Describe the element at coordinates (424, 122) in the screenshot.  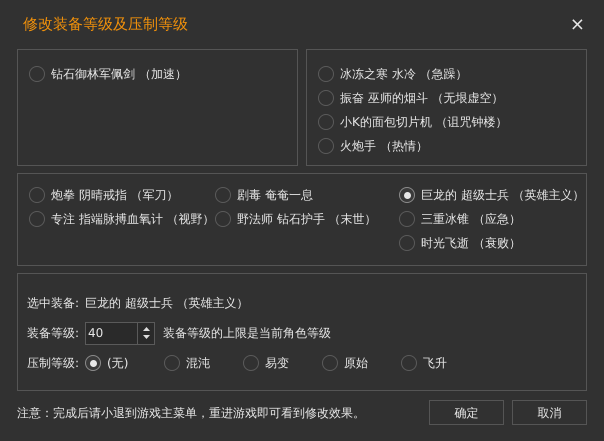
I see `radio-label: 小K的面包切片机 （诅咒钟楼）` at that location.